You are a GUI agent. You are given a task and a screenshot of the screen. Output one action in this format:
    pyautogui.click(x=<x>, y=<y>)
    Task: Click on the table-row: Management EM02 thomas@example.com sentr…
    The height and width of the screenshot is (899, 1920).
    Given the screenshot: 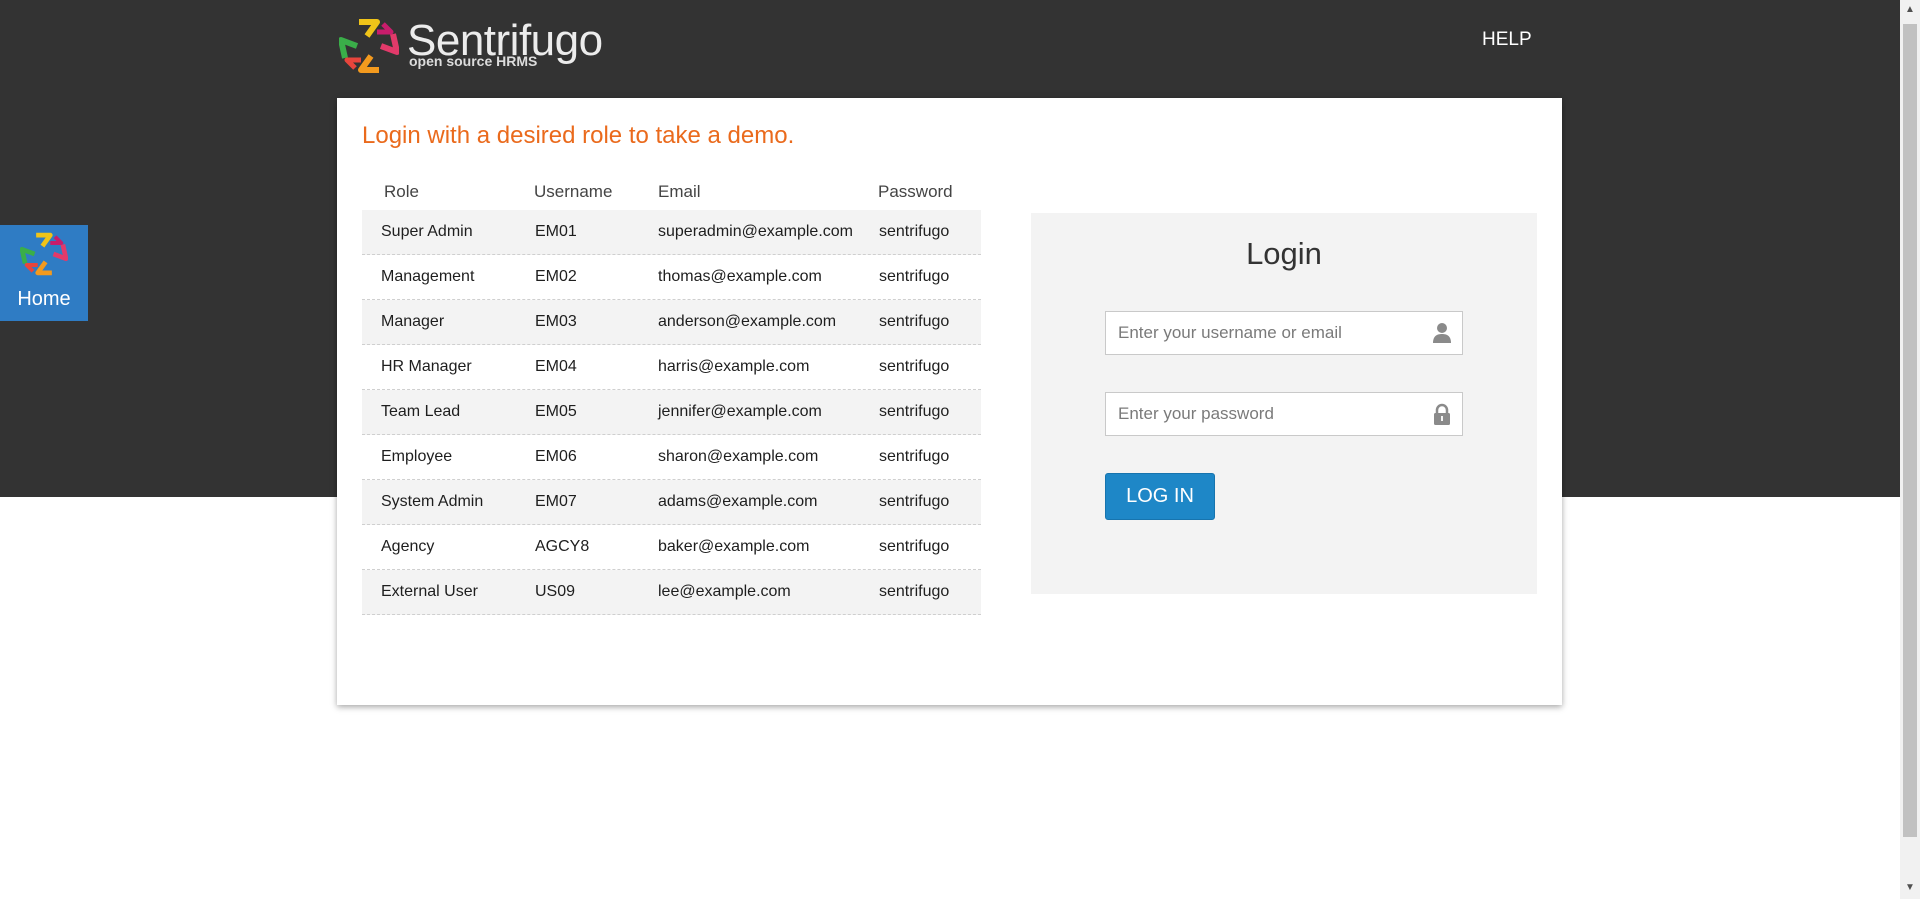 What is the action you would take?
    pyautogui.click(x=671, y=277)
    